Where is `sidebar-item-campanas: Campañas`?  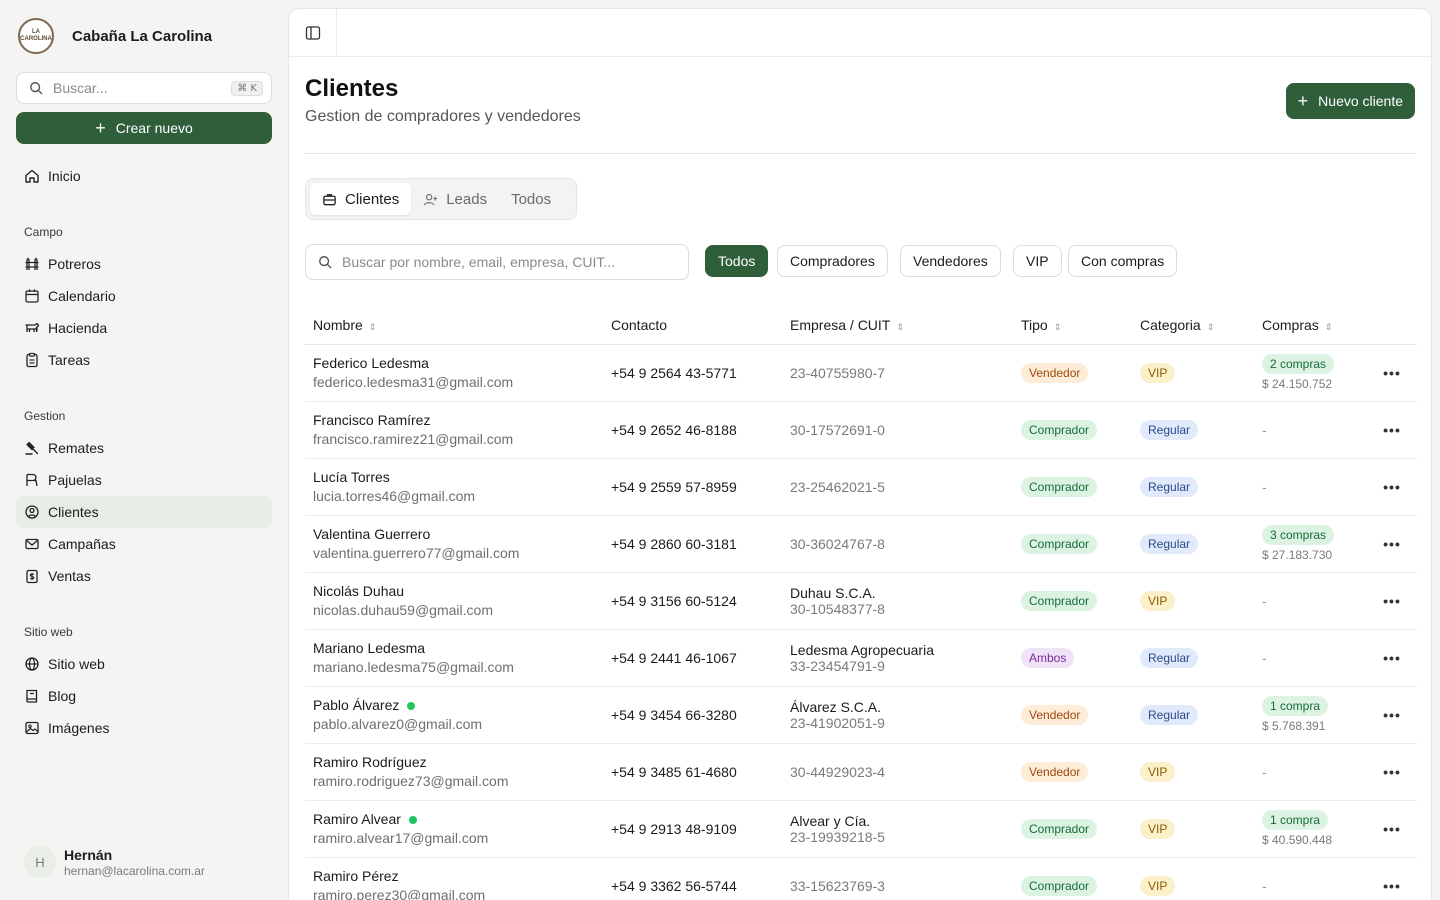
sidebar-item-campanas: Campañas is located at coordinates (144, 544).